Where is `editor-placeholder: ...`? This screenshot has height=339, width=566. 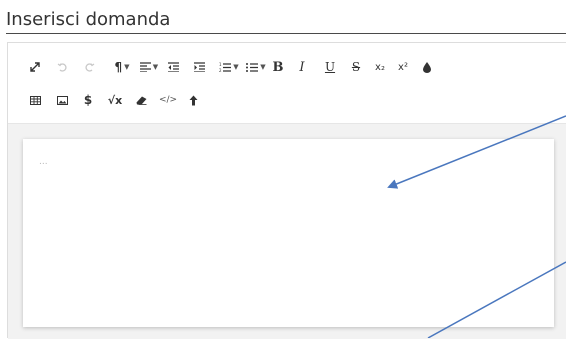 editor-placeholder: ... is located at coordinates (43, 162).